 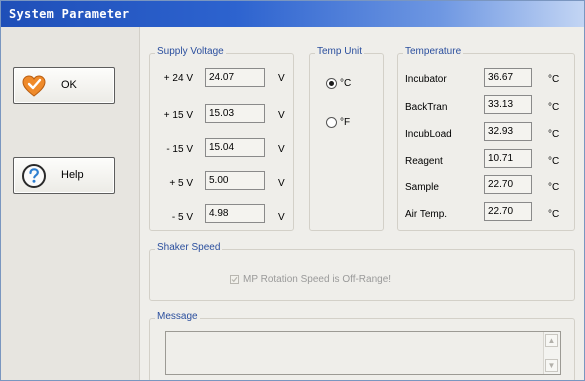 I want to click on fahrenheit-radio, so click(x=331, y=122).